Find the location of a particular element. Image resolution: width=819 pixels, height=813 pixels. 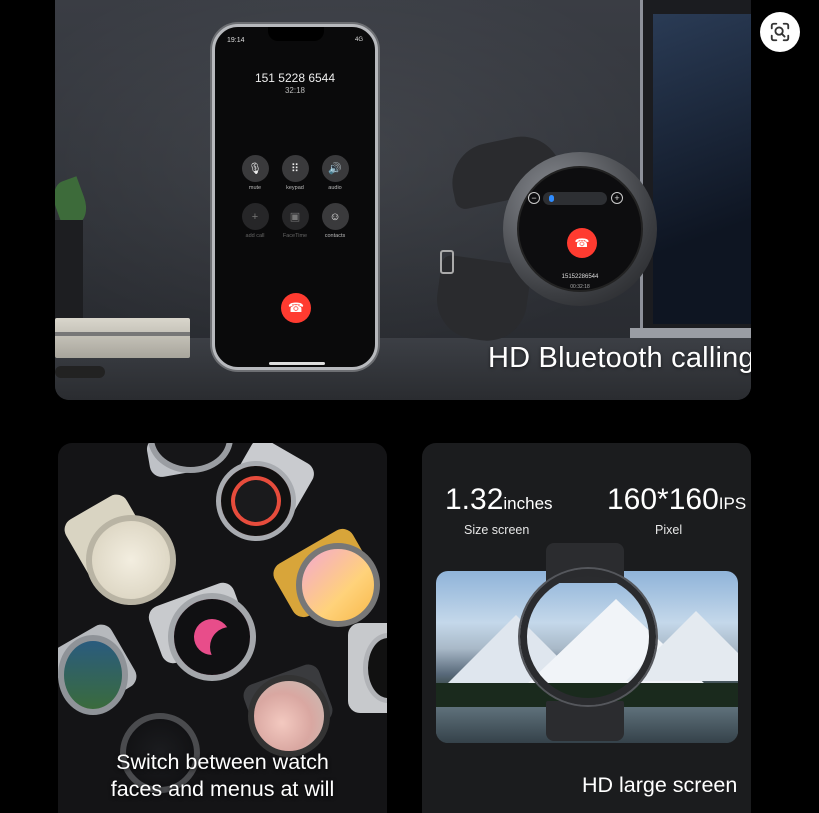

watch-call-screen: − + ☎ 15152286544 00:32:18 is located at coordinates (580, 229).